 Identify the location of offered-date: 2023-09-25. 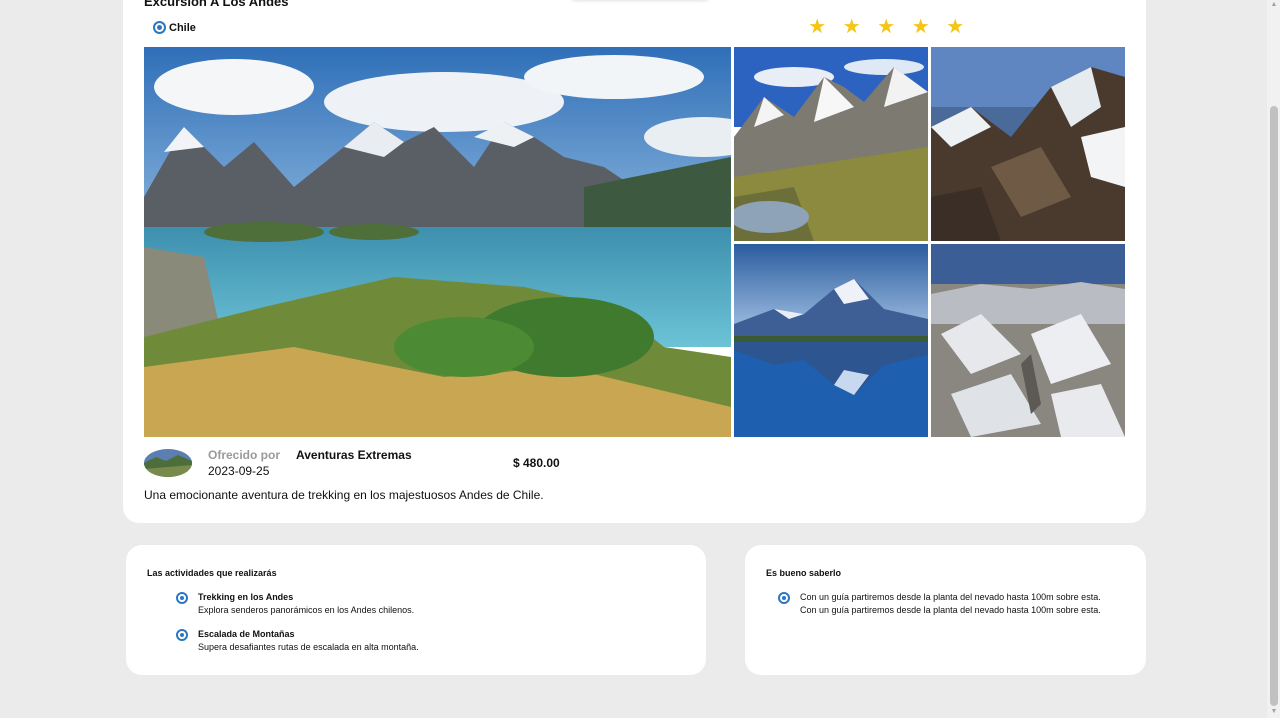
(239, 471).